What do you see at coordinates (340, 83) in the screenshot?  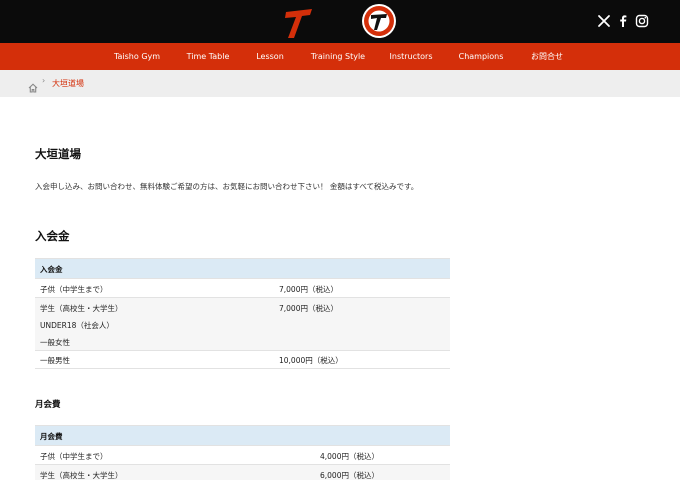 I see `breadcrumb: › 大垣道場` at bounding box center [340, 83].